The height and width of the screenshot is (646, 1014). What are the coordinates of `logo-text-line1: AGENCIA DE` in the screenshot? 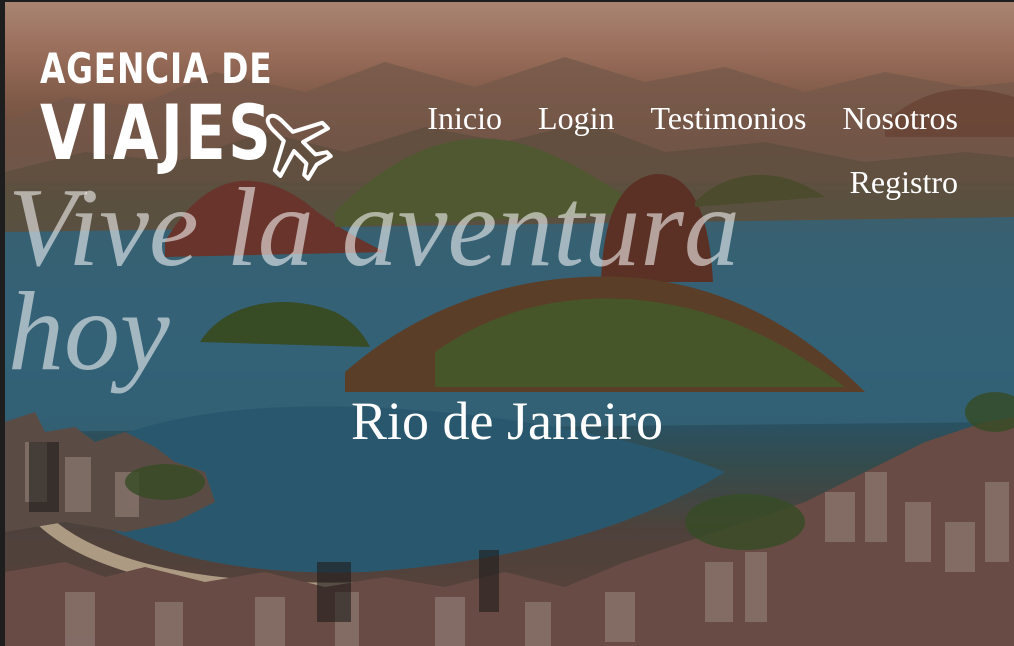 It's located at (156, 68).